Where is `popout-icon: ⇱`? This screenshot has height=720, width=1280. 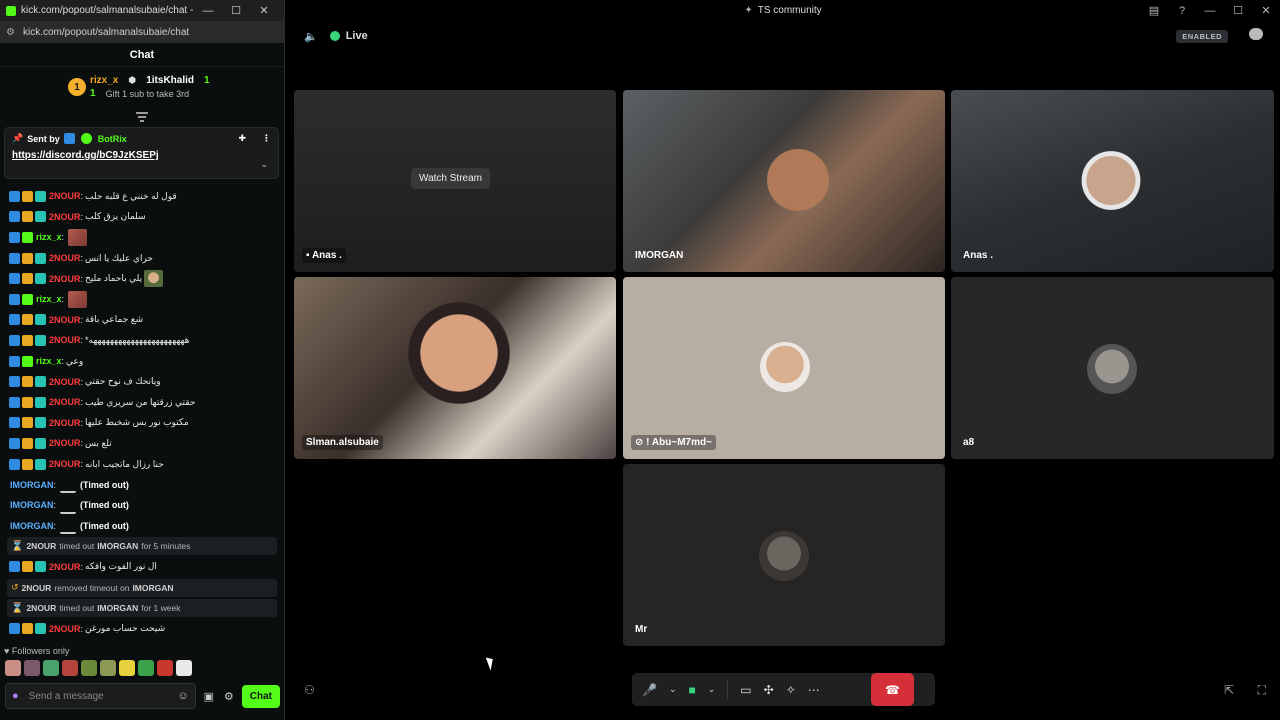
popout-icon: ⇱ is located at coordinates (1229, 690).